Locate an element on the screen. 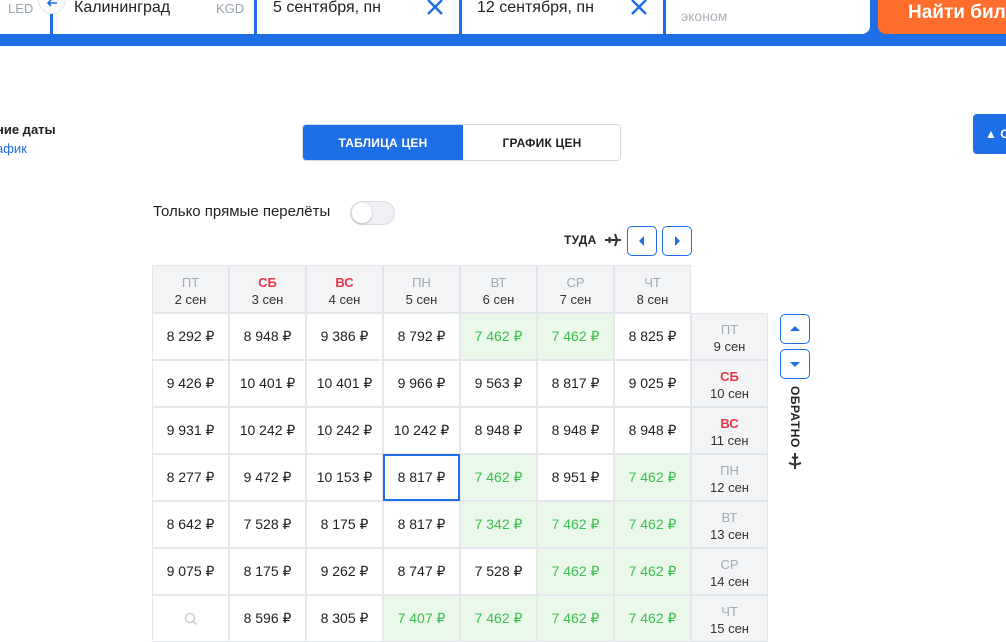 The width and height of the screenshot is (1006, 642). column-header: ВТ 6 сен is located at coordinates (498, 289).